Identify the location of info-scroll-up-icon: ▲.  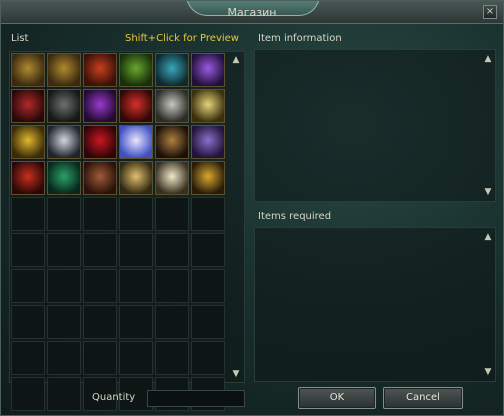
(488, 59).